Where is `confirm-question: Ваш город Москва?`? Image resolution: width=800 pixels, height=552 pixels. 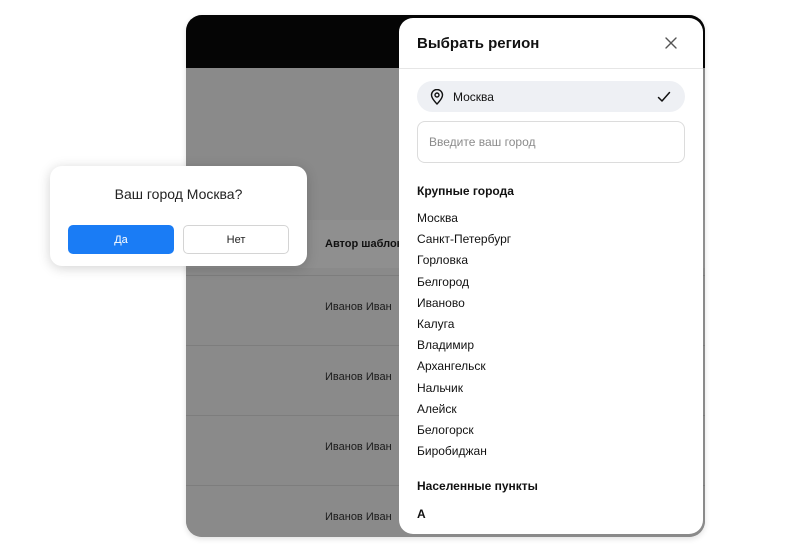
confirm-question: Ваш город Москва? is located at coordinates (178, 194).